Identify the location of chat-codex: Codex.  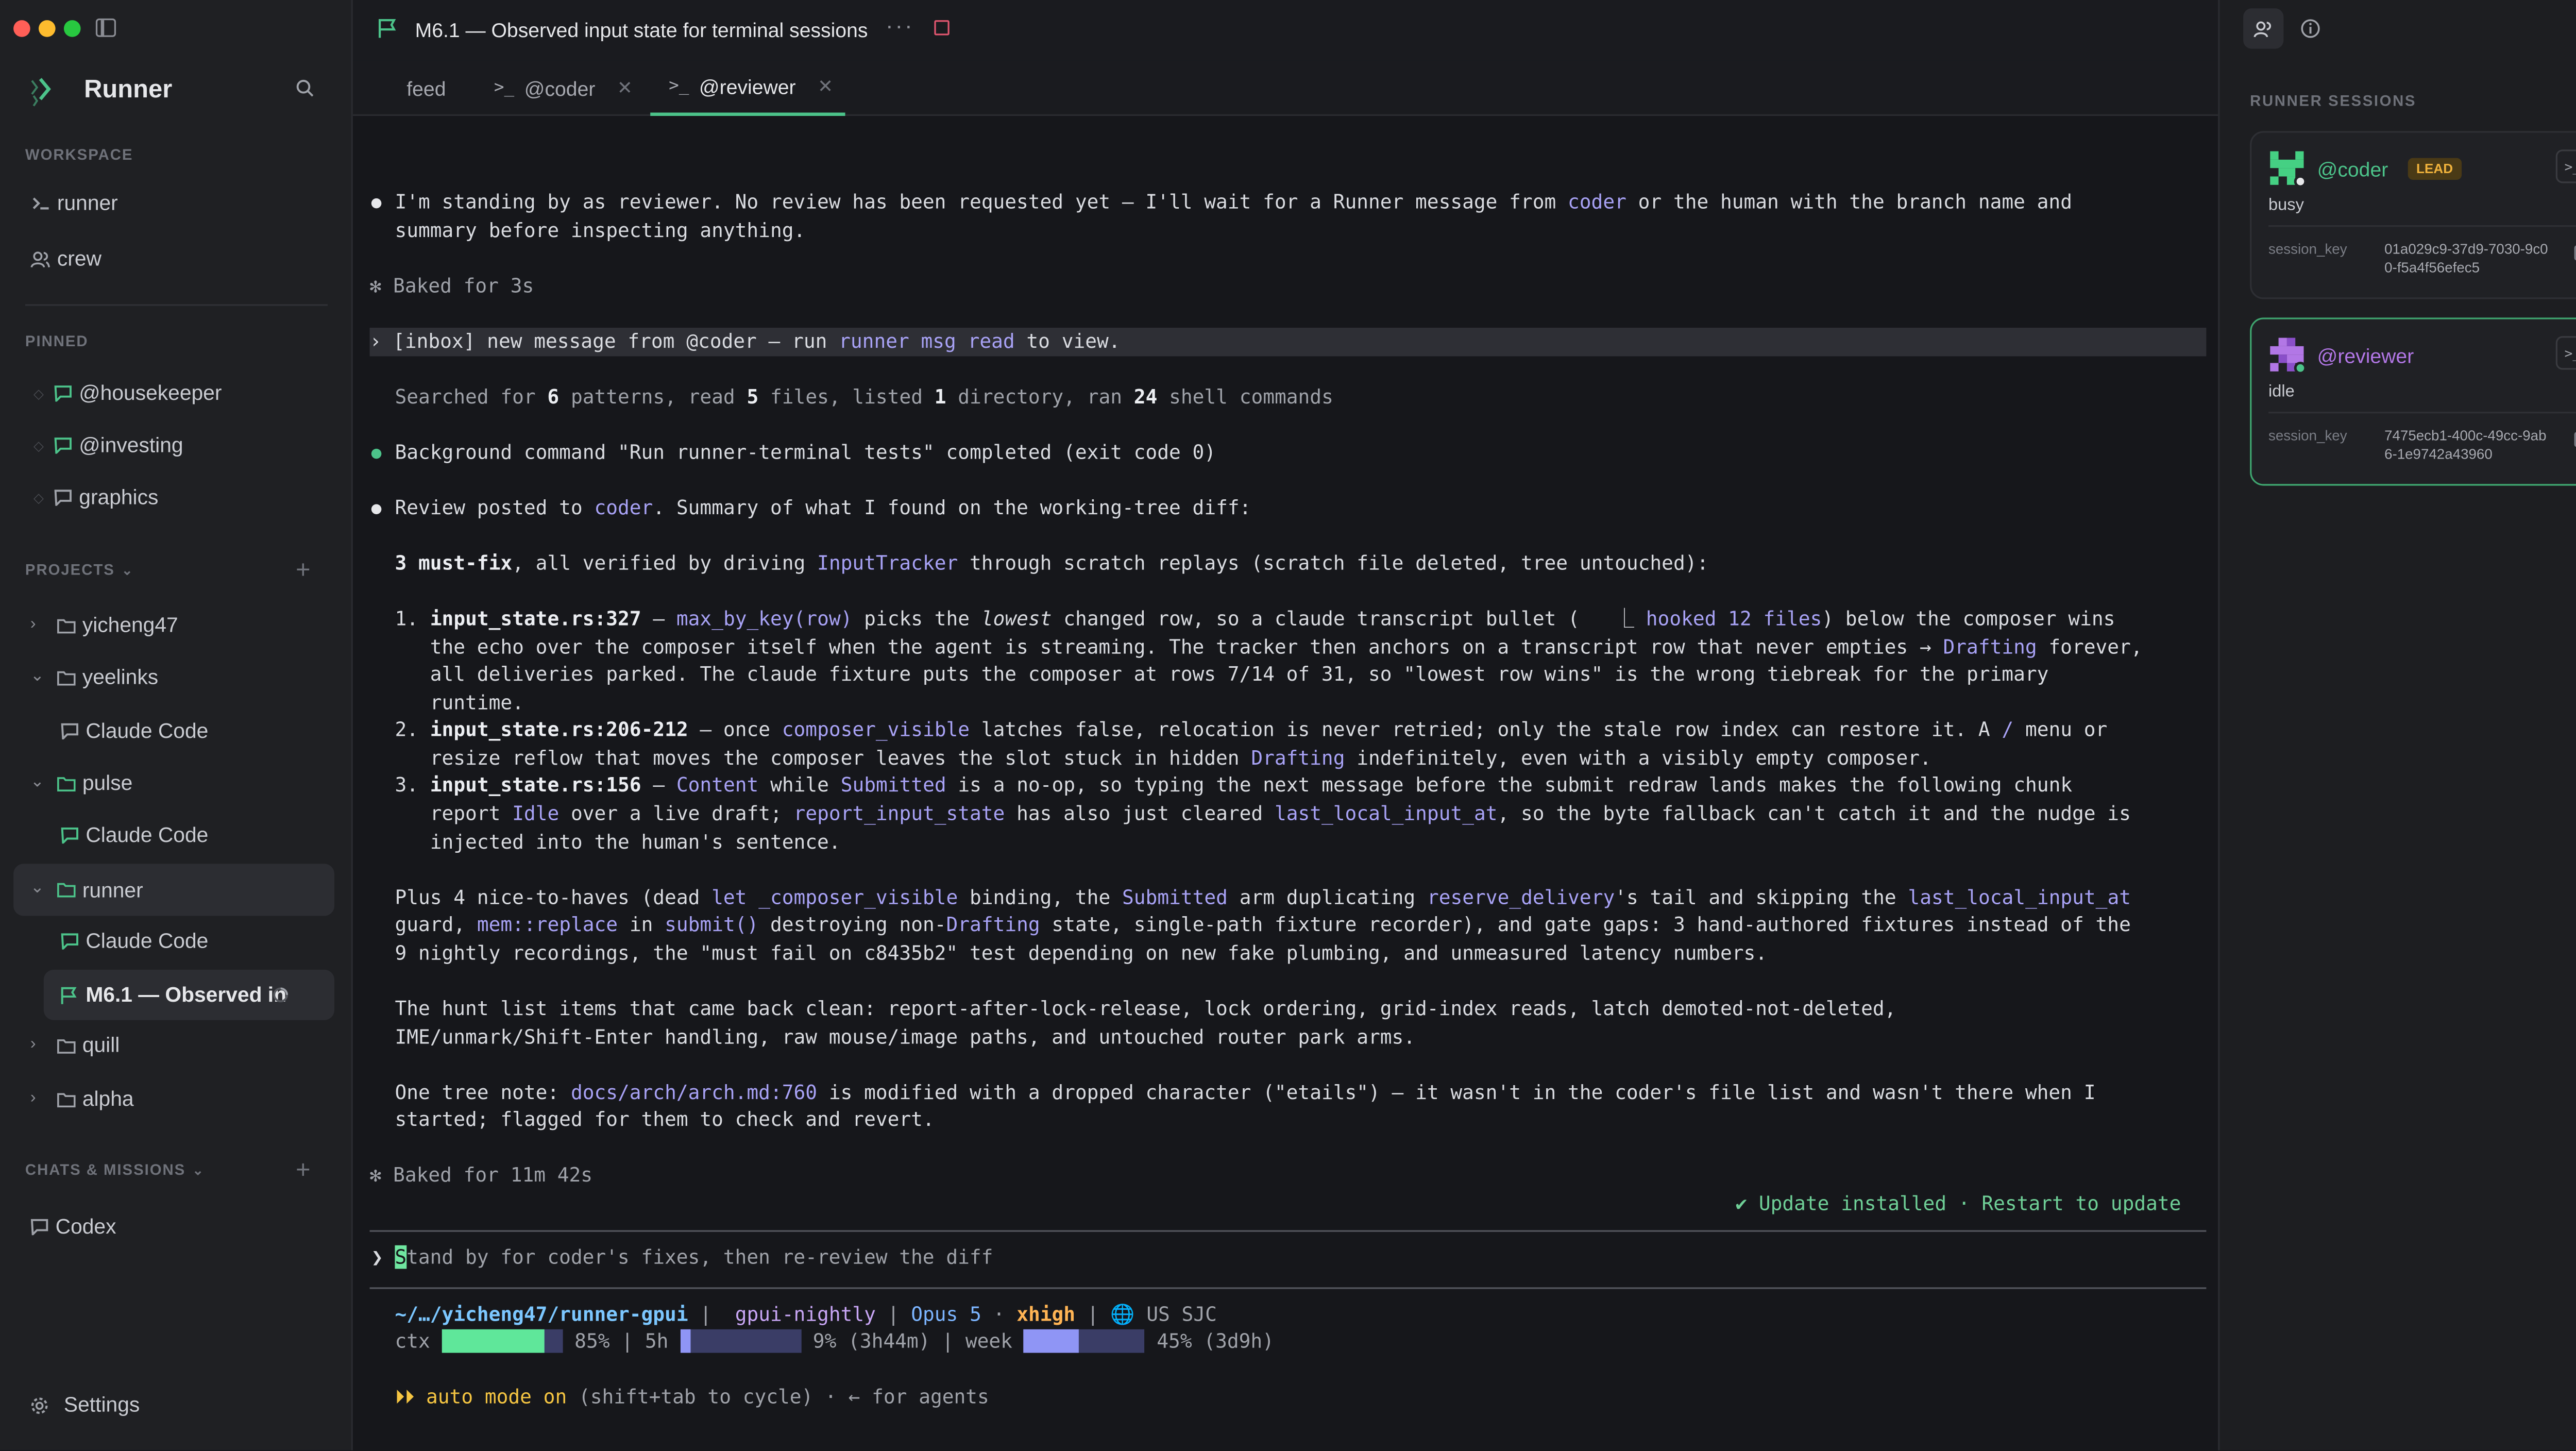
(173, 1226).